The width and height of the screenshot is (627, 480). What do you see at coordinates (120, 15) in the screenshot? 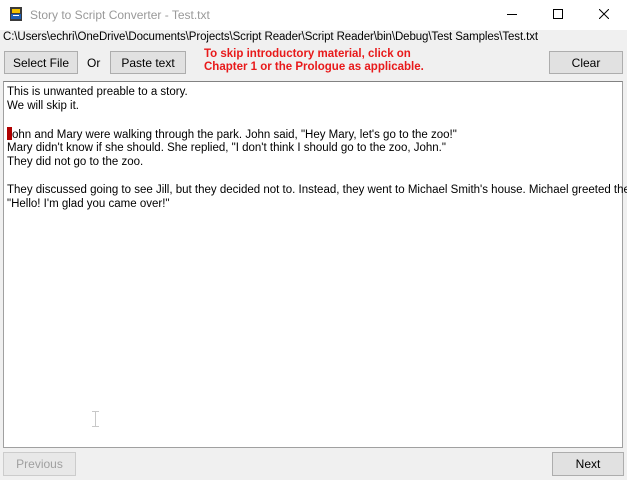
I see `window-title: Story to Script Converter - Test.txt` at bounding box center [120, 15].